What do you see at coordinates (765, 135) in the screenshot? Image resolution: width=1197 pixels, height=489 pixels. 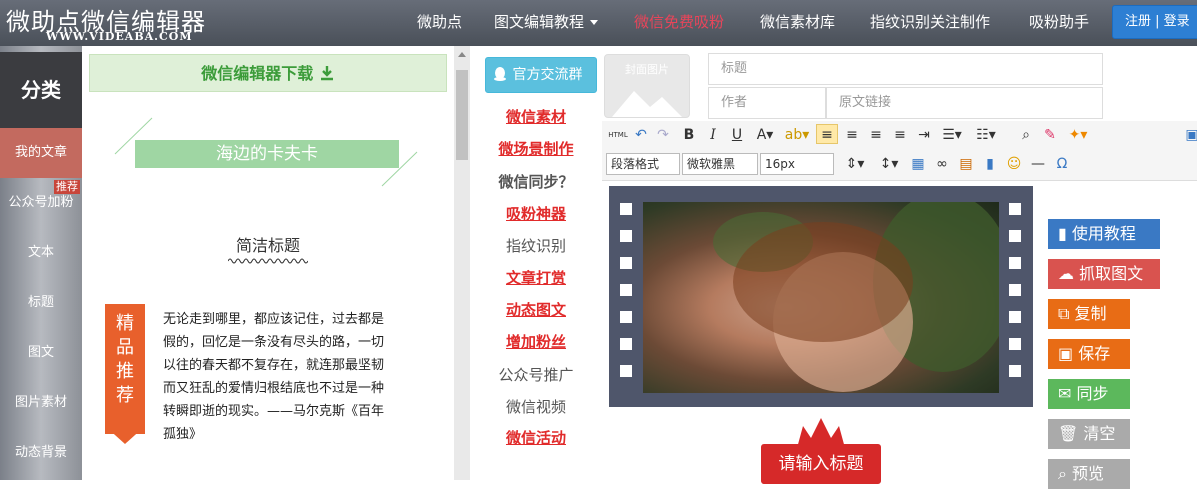 I see `font-color-icon: A▾` at bounding box center [765, 135].